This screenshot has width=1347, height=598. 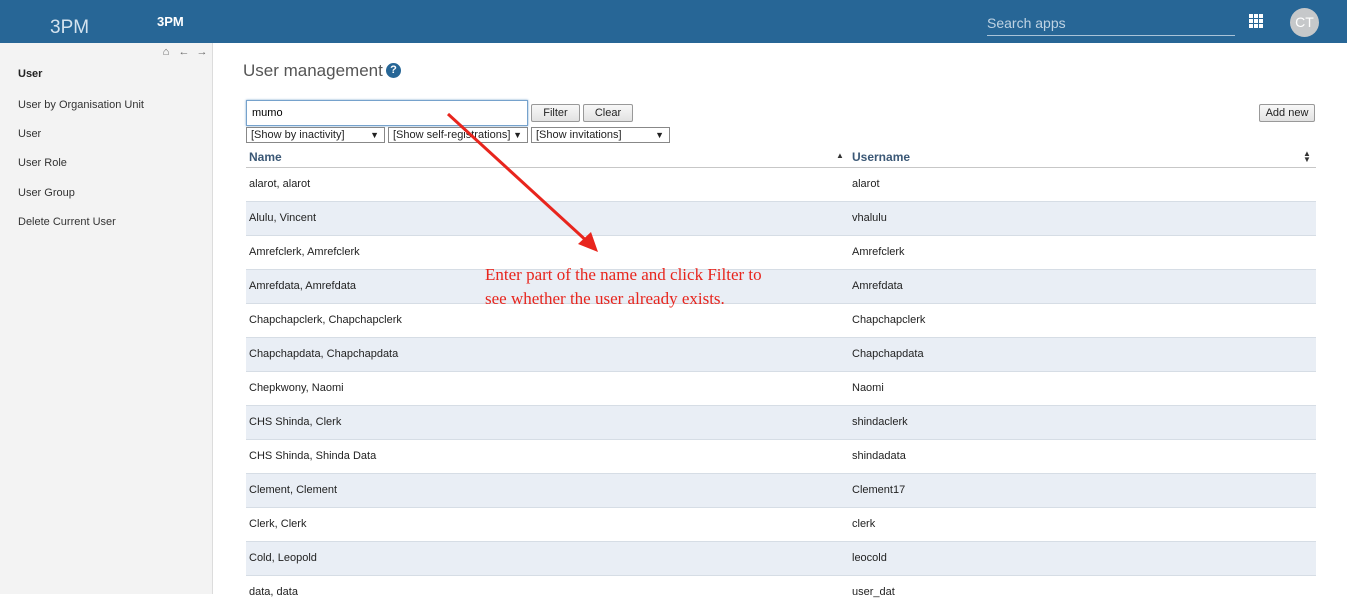 What do you see at coordinates (324, 354) in the screenshot?
I see `cell-name: Chapchapdata, Chapchapdata` at bounding box center [324, 354].